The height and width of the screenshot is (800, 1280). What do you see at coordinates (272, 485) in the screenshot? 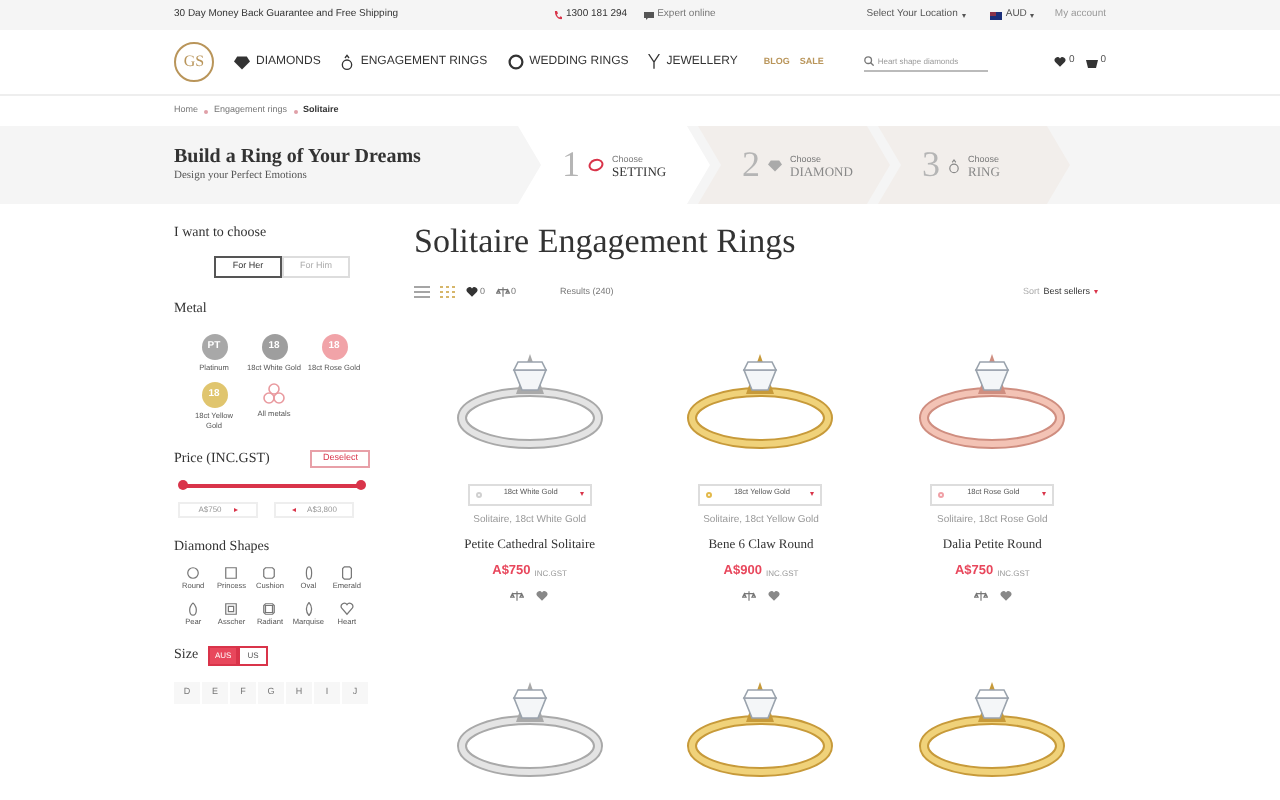
I see `price-slider` at bounding box center [272, 485].